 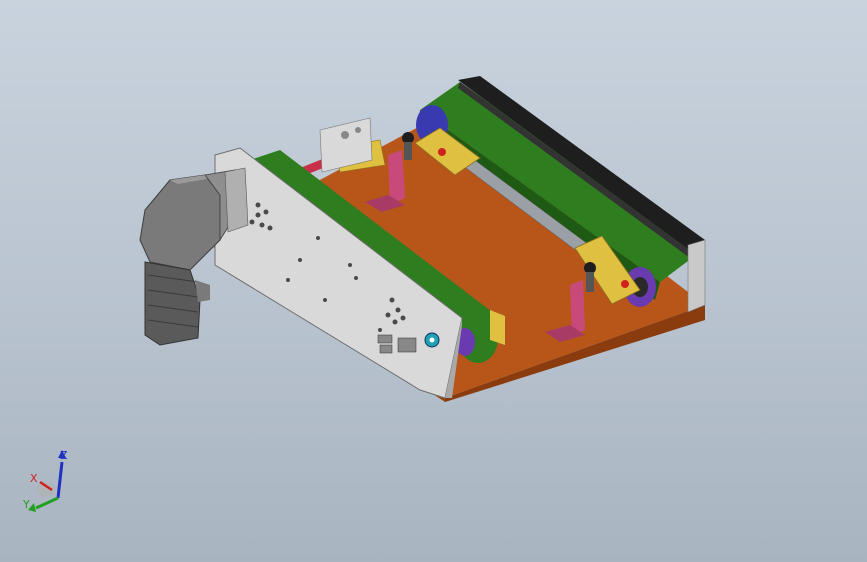 What do you see at coordinates (26, 504) in the screenshot?
I see `y-axis-label: Y` at bounding box center [26, 504].